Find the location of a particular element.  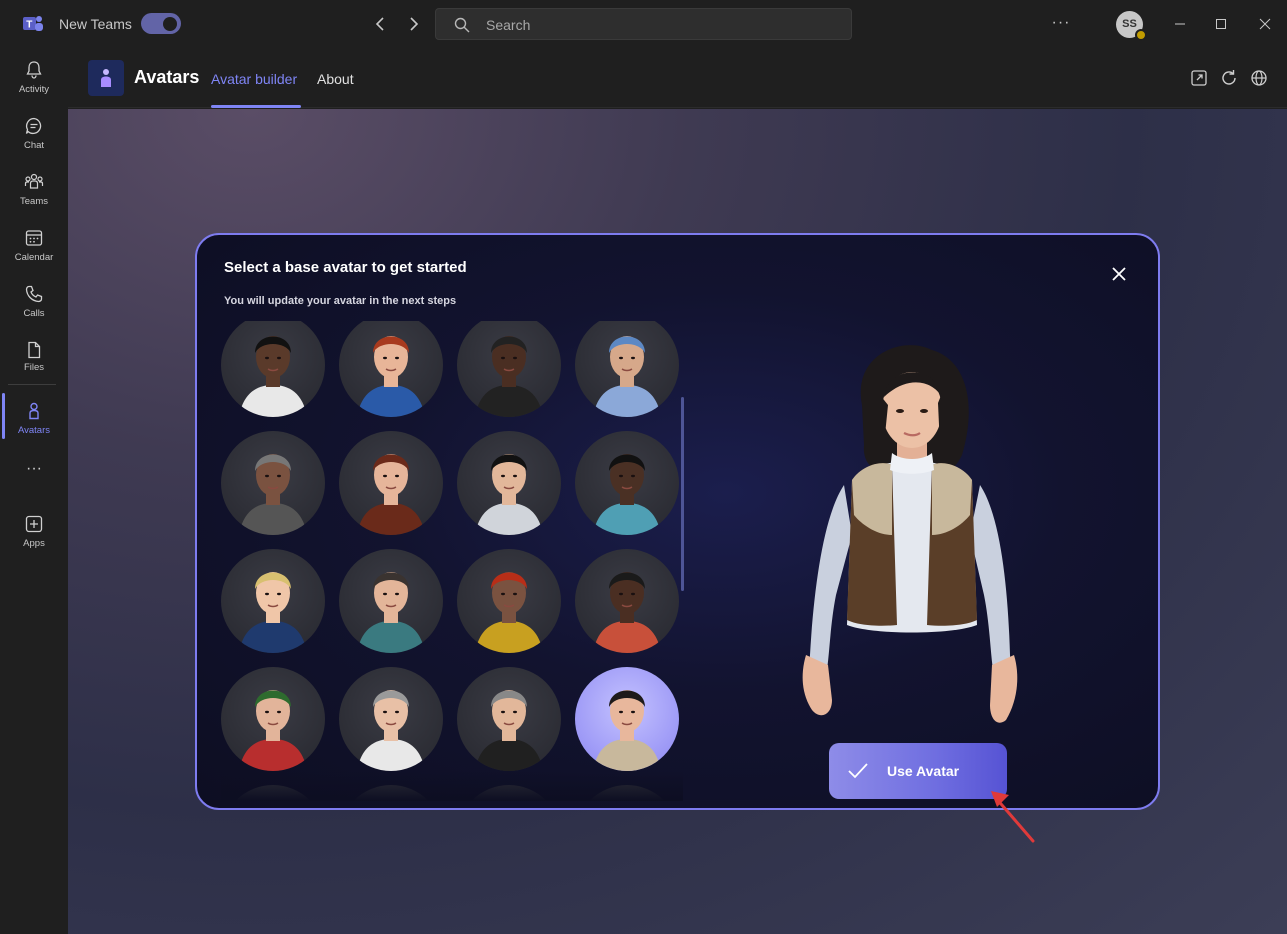

back-button is located at coordinates (380, 24).